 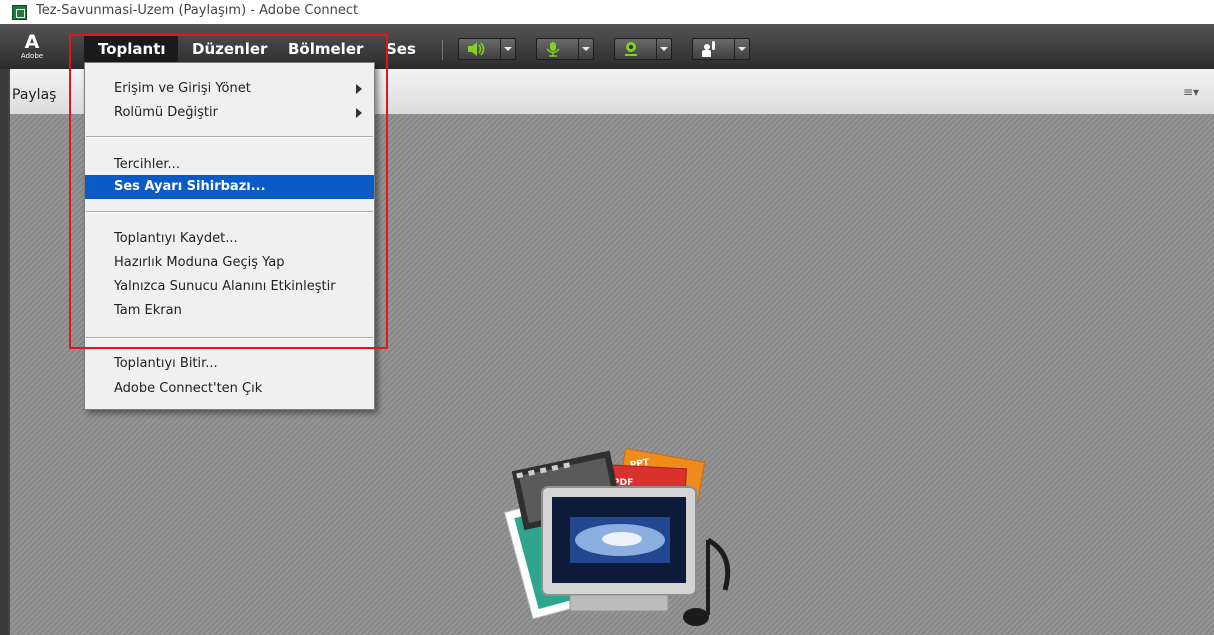 What do you see at coordinates (32, 42) in the screenshot?
I see `adobe-logo-glyph: A` at bounding box center [32, 42].